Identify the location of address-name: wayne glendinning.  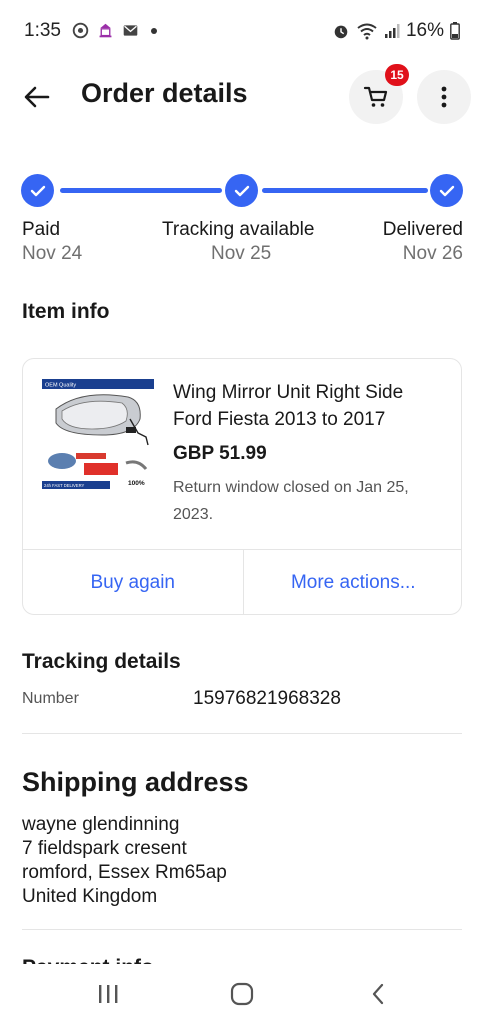
(101, 824).